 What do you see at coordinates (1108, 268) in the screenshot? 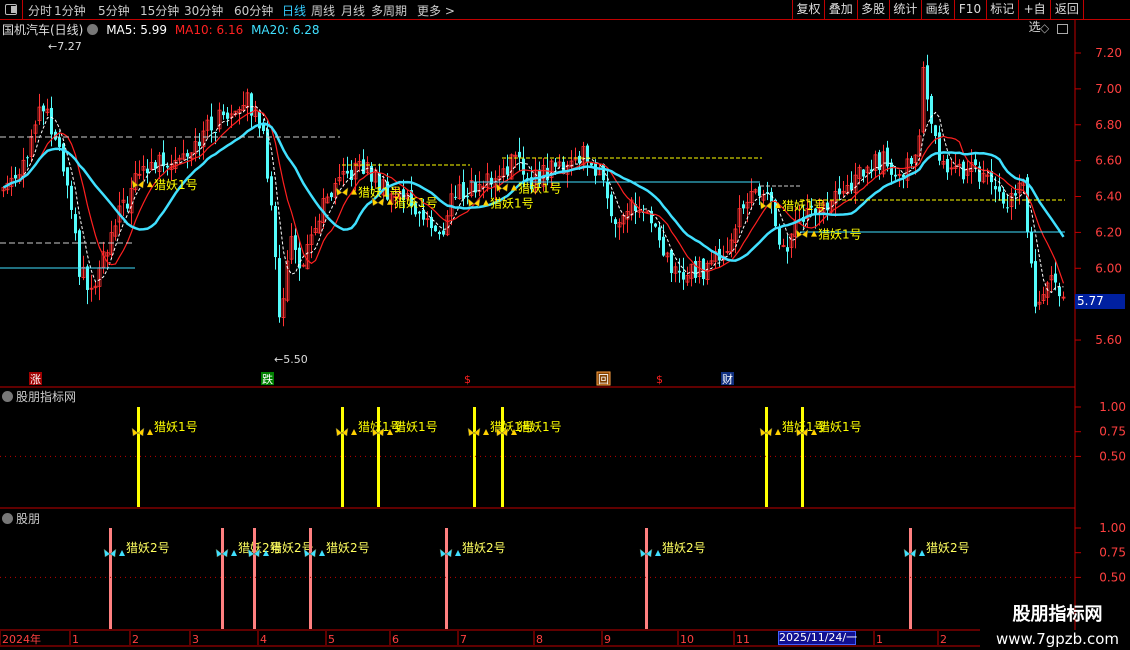
I see `price-axis-label: 6.00` at bounding box center [1108, 268].